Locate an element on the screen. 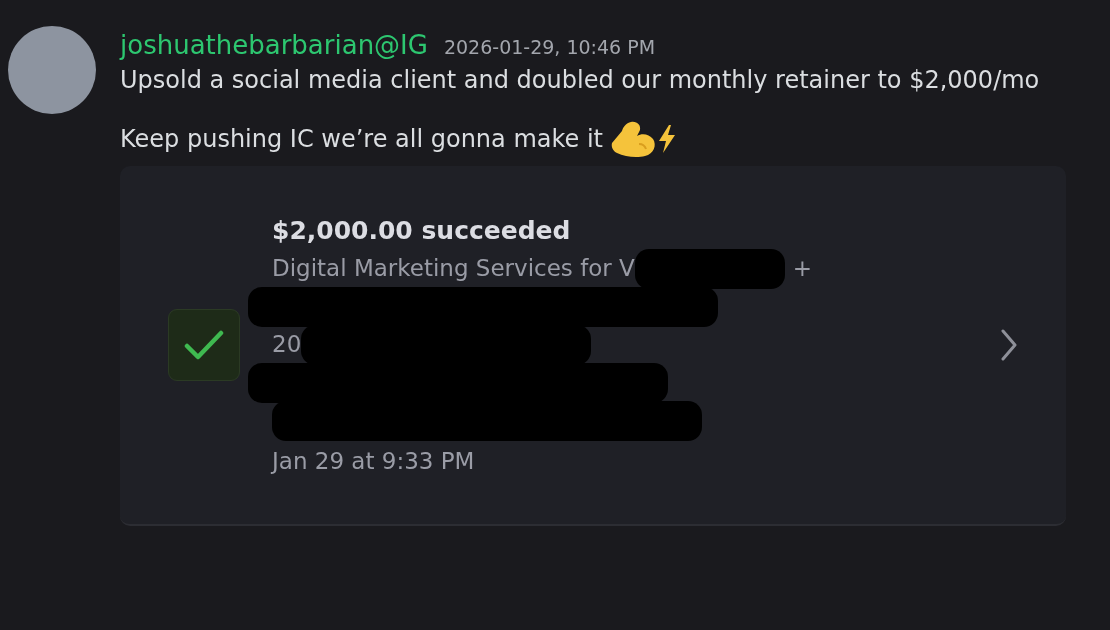  payment-date: Jan 29 at 9:33 PM is located at coordinates (374, 461).